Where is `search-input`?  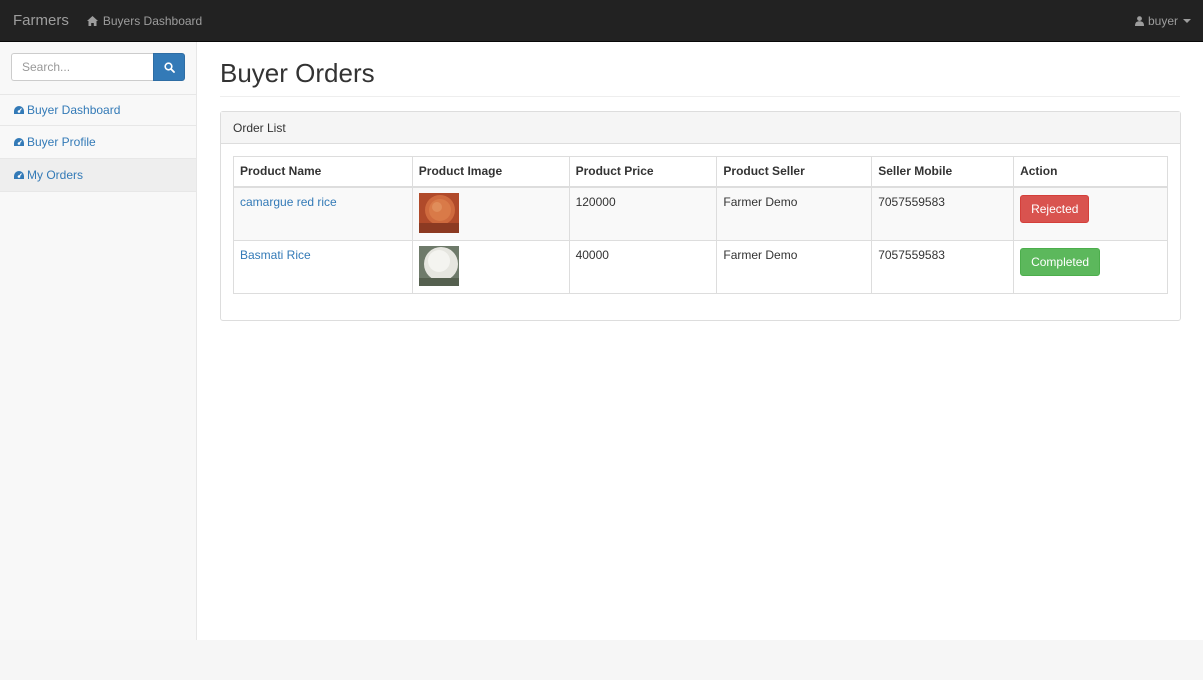
search-input is located at coordinates (82, 67).